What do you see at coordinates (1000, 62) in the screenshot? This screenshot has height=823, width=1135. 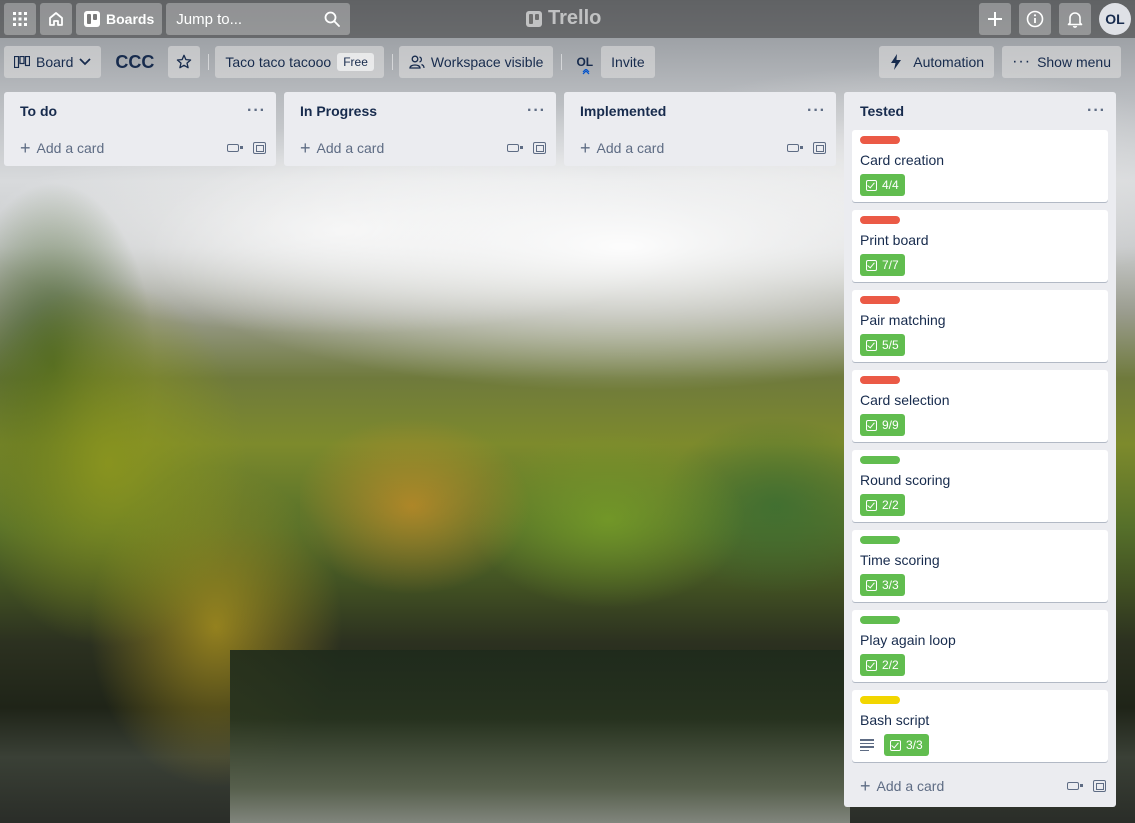 I see `board-actions: Automation ··· Show menu` at bounding box center [1000, 62].